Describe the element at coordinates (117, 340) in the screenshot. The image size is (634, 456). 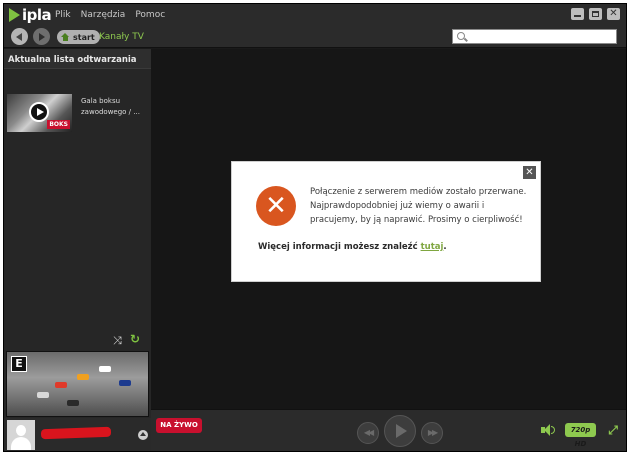
I see `shuffle-icon: ⤨` at that location.